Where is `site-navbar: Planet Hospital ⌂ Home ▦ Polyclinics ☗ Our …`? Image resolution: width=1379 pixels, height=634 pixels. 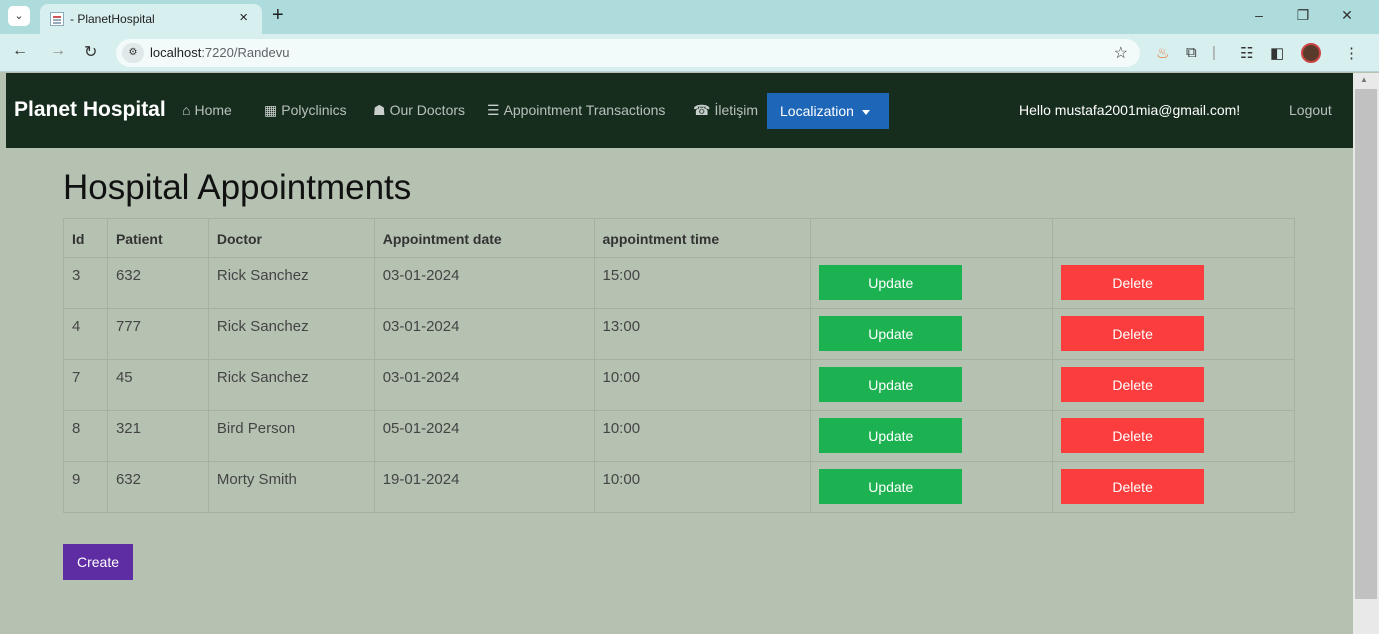
site-navbar: Planet Hospital ⌂ Home ▦ Polyclinics ☗ Our … is located at coordinates (679, 110).